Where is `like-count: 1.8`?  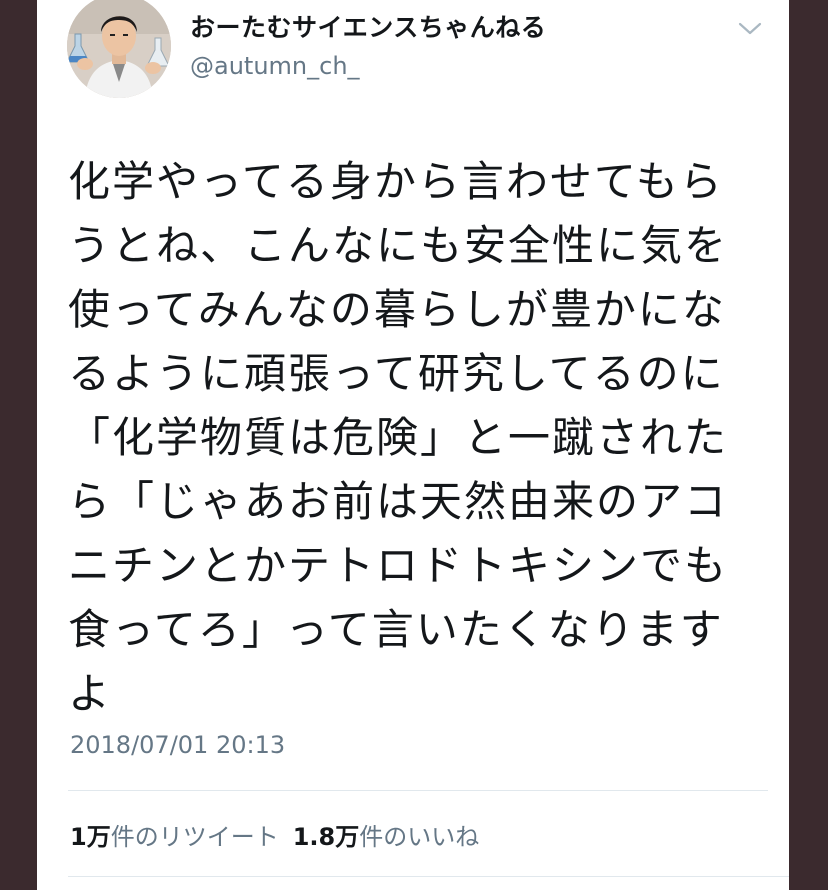
like-count: 1.8 is located at coordinates (314, 837).